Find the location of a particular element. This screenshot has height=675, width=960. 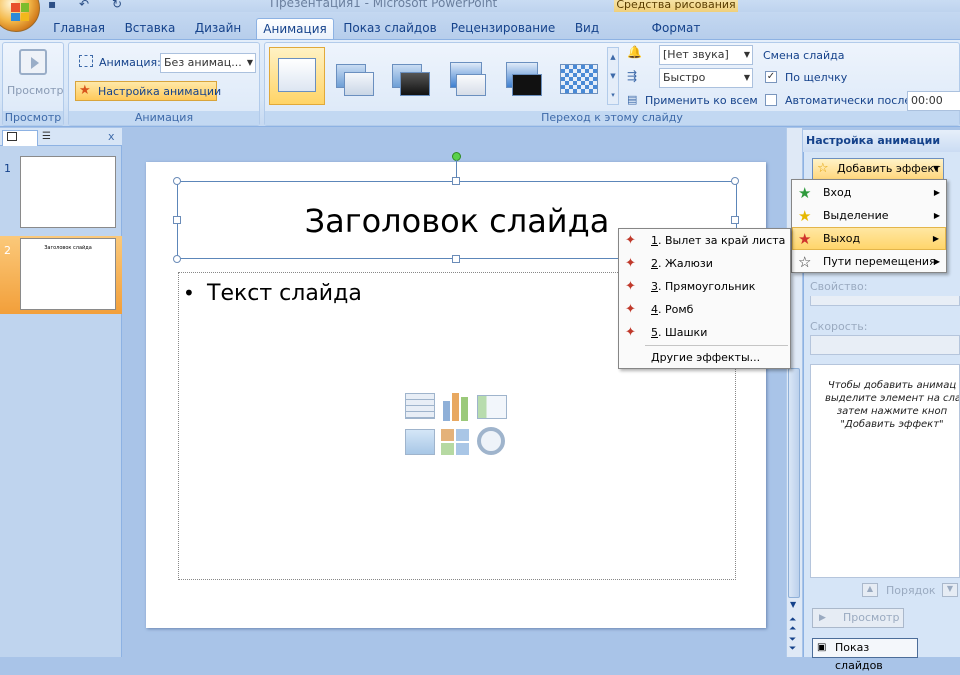

menu-item-exit: ★ Выход ▶ is located at coordinates (869, 238).